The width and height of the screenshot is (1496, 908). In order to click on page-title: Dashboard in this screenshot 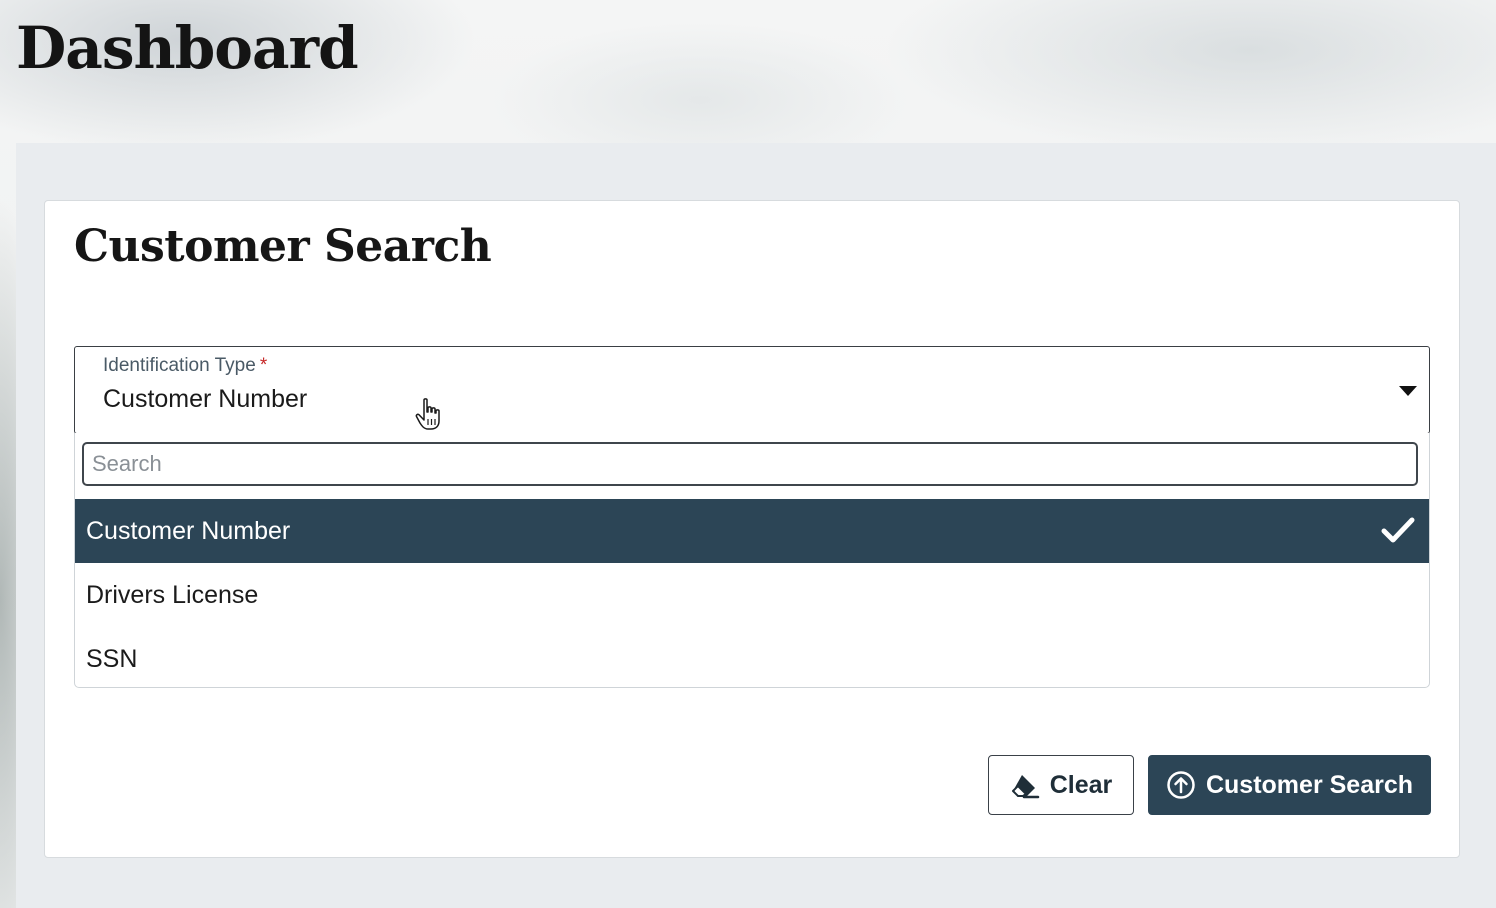, I will do `click(187, 48)`.